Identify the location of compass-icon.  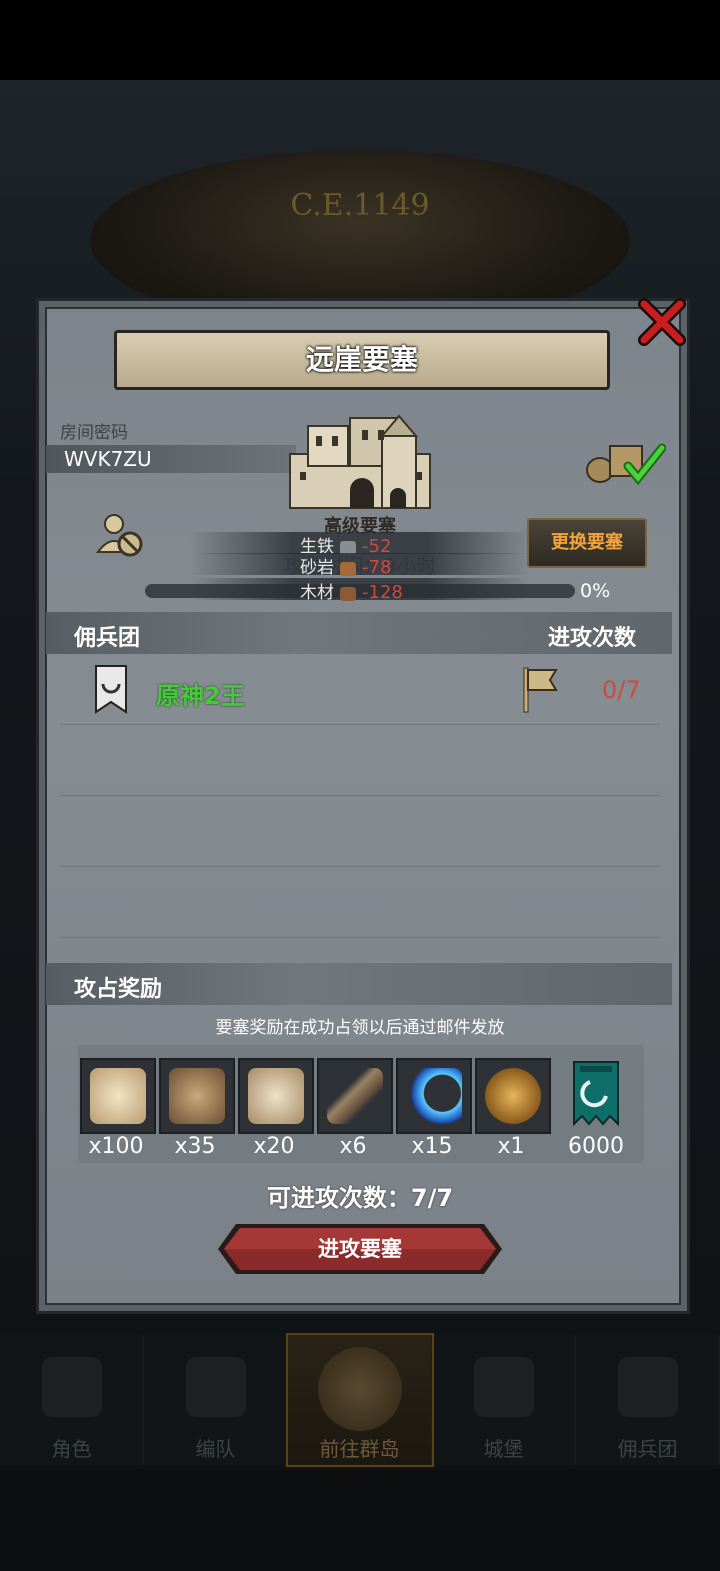
(359, 1389).